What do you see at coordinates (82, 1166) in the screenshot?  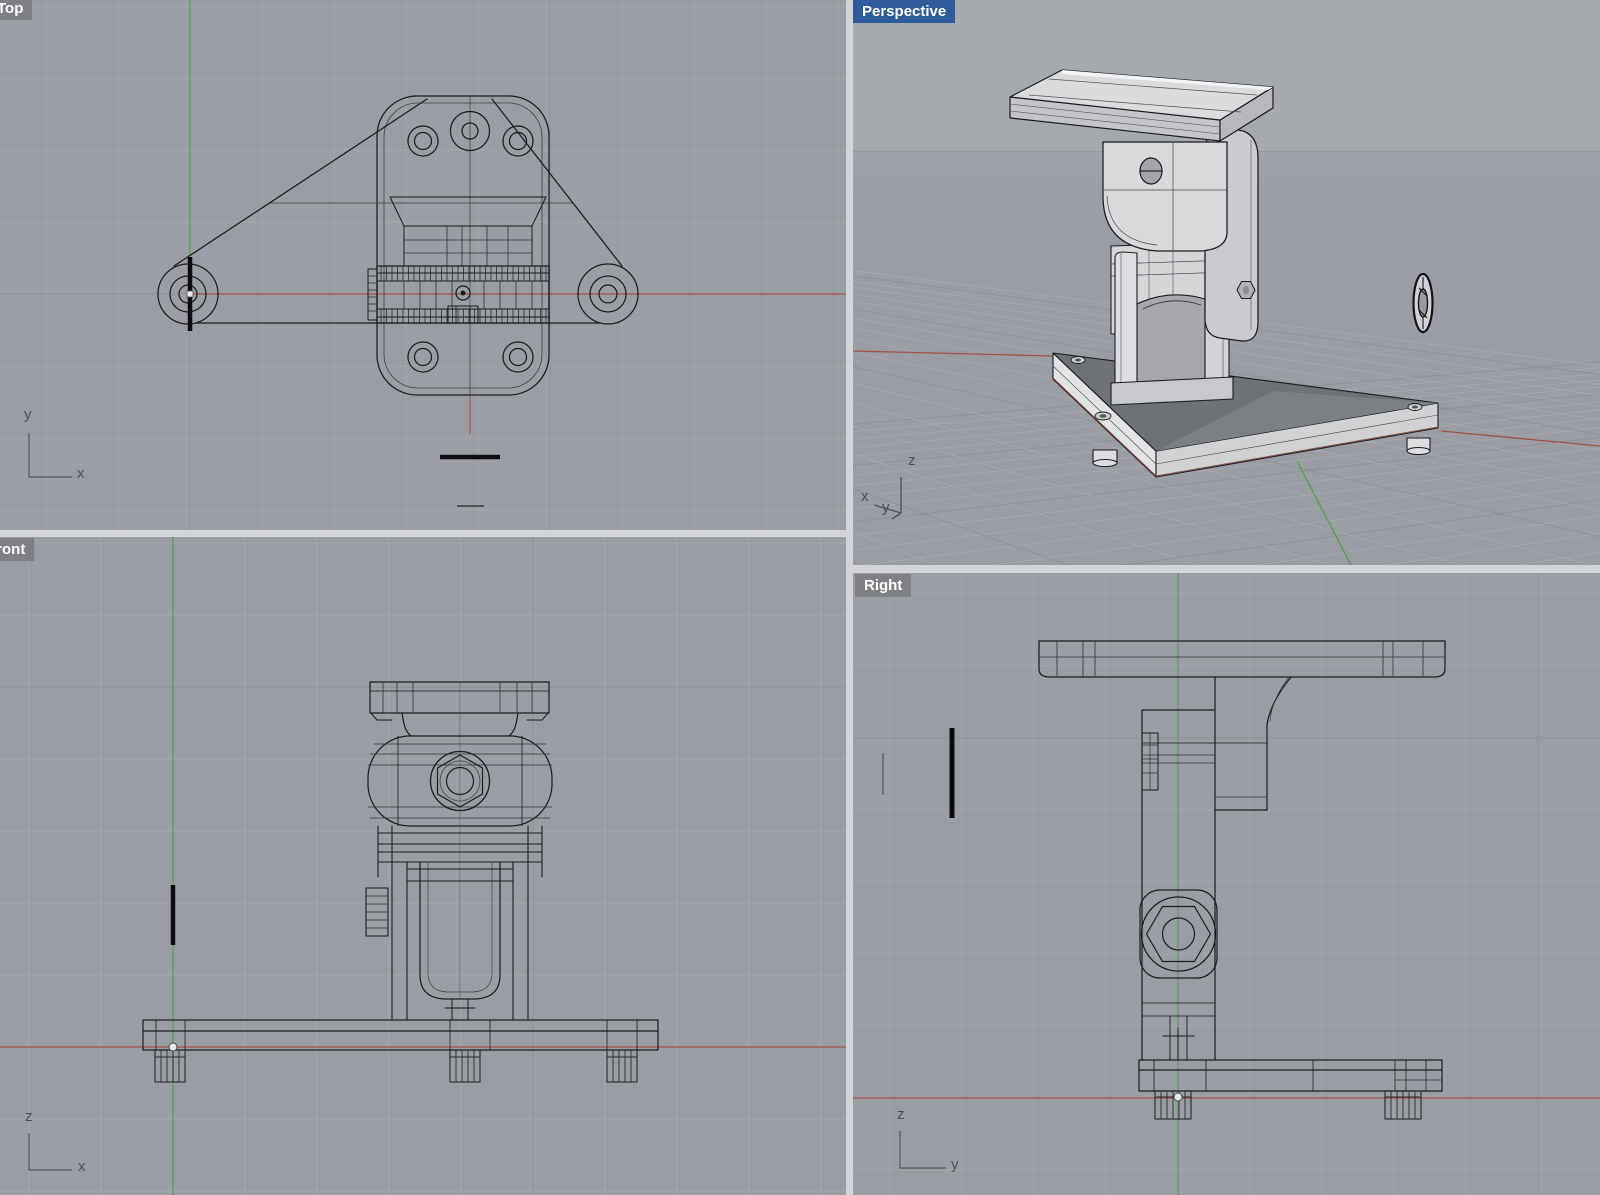 I see `front-axis-x-label: x` at bounding box center [82, 1166].